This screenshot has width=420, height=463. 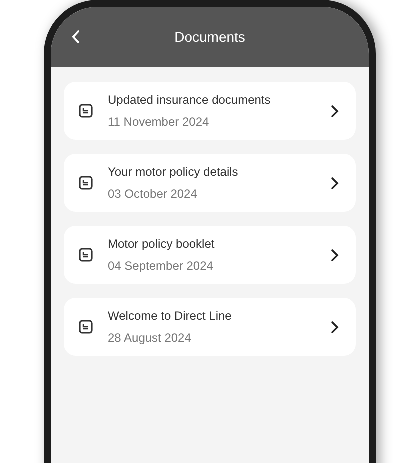 What do you see at coordinates (150, 338) in the screenshot?
I see `document-date: 28 August 2024` at bounding box center [150, 338].